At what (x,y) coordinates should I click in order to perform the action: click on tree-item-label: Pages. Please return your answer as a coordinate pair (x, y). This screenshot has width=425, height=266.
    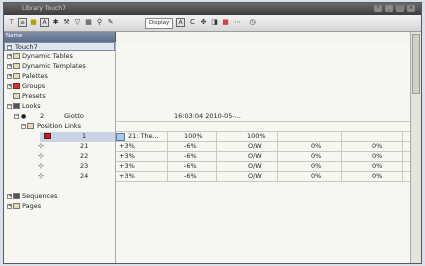
    Looking at the image, I should click on (32, 206).